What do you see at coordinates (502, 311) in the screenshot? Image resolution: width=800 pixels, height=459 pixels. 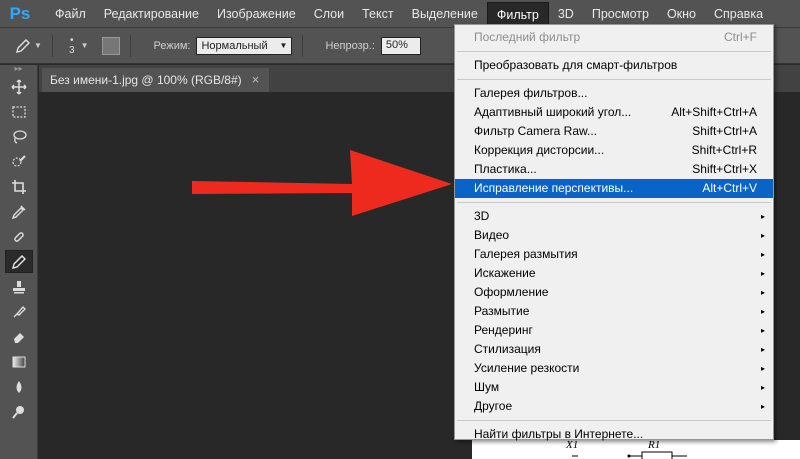 I see `menu-item-label: Размытие` at bounding box center [502, 311].